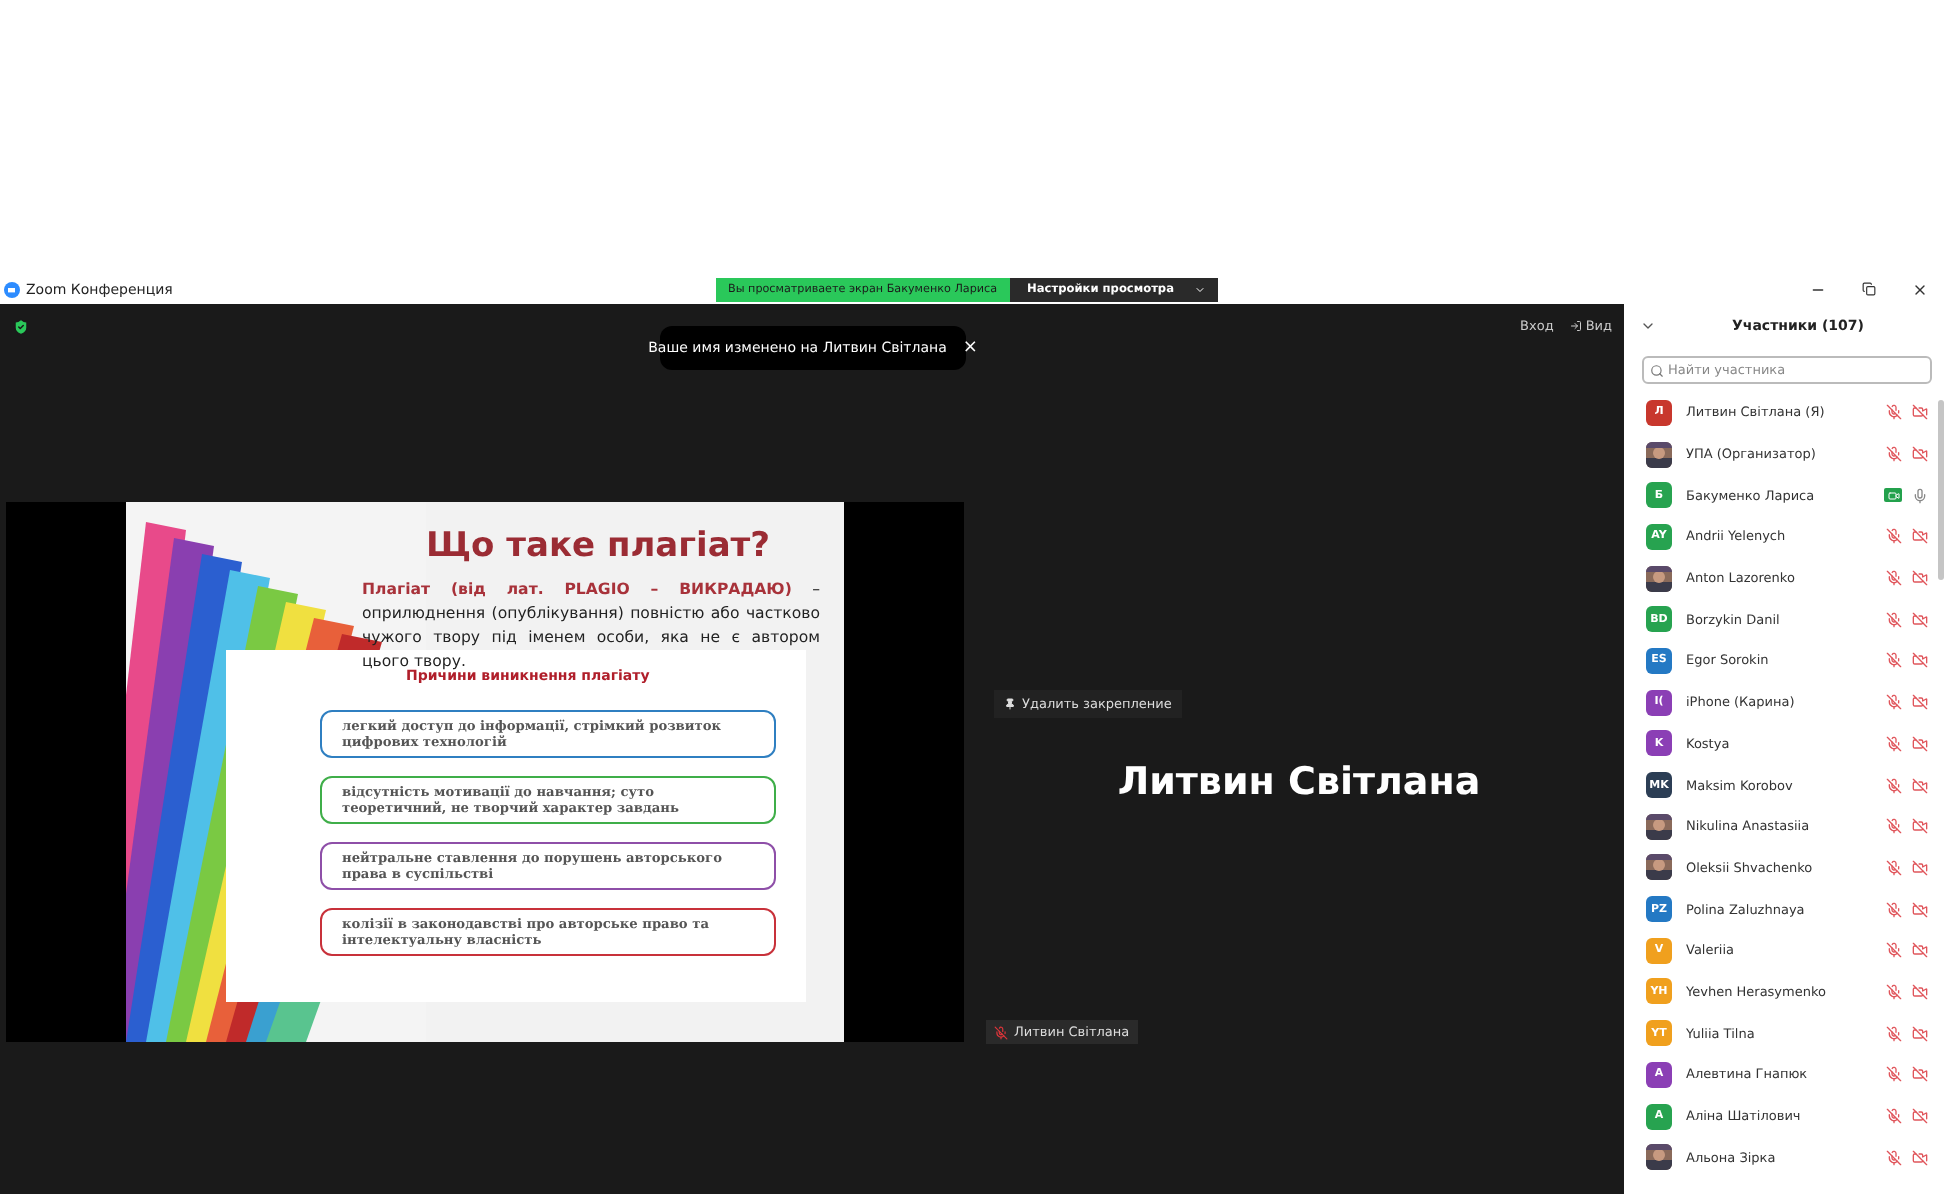 Image resolution: width=1948 pixels, height=1194 pixels. Describe the element at coordinates (1648, 326) in the screenshot. I see `collapse-icon` at that location.